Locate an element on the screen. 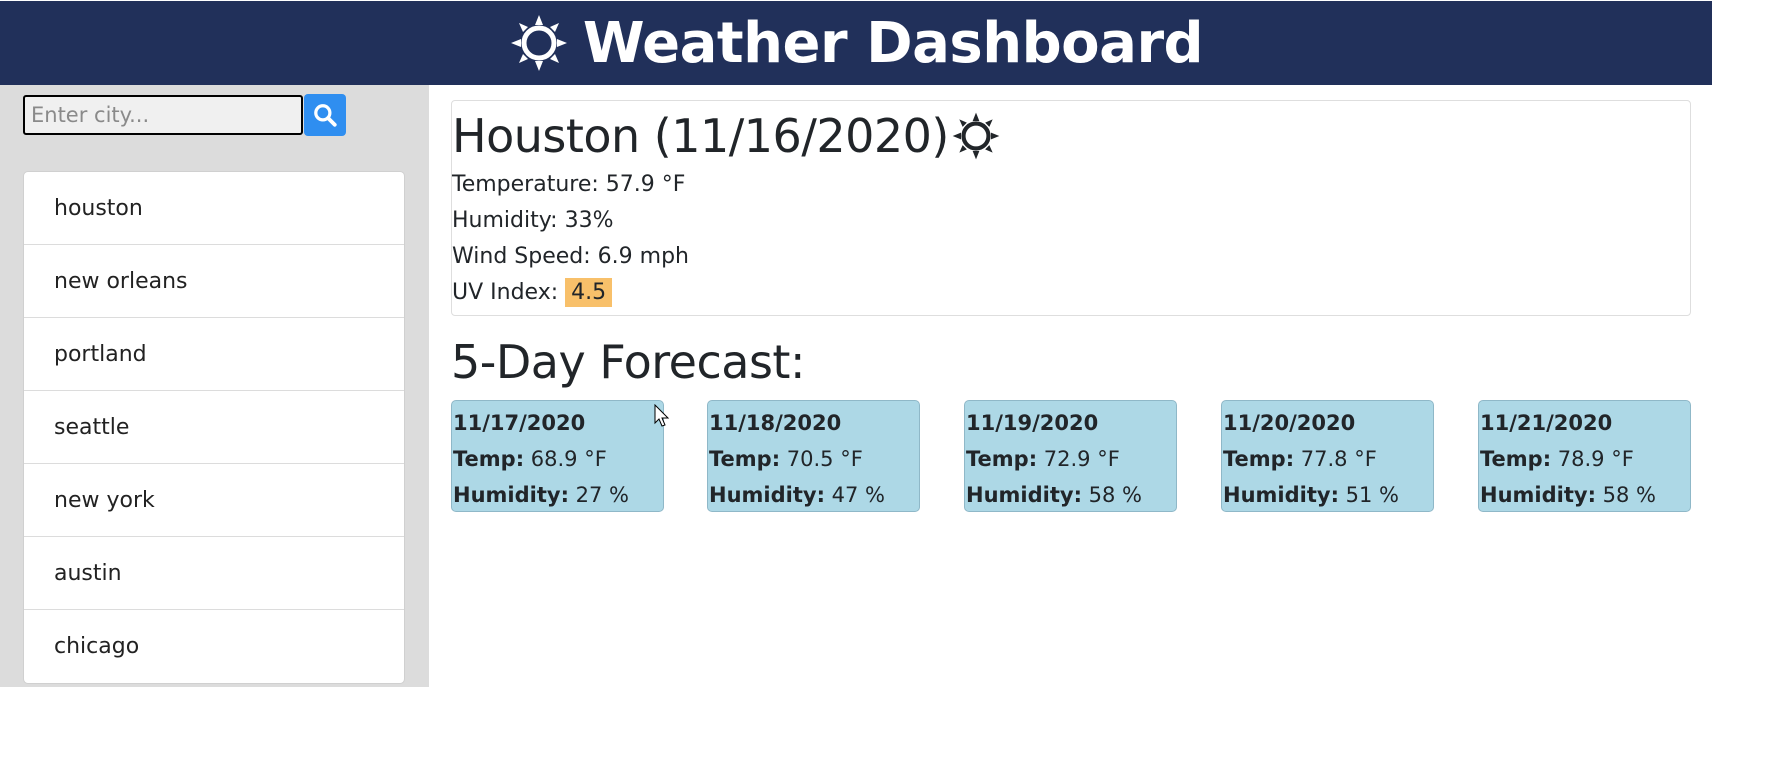 The width and height of the screenshot is (1773, 759). temperature-line: Temperature: 57.9 °F is located at coordinates (1071, 185).